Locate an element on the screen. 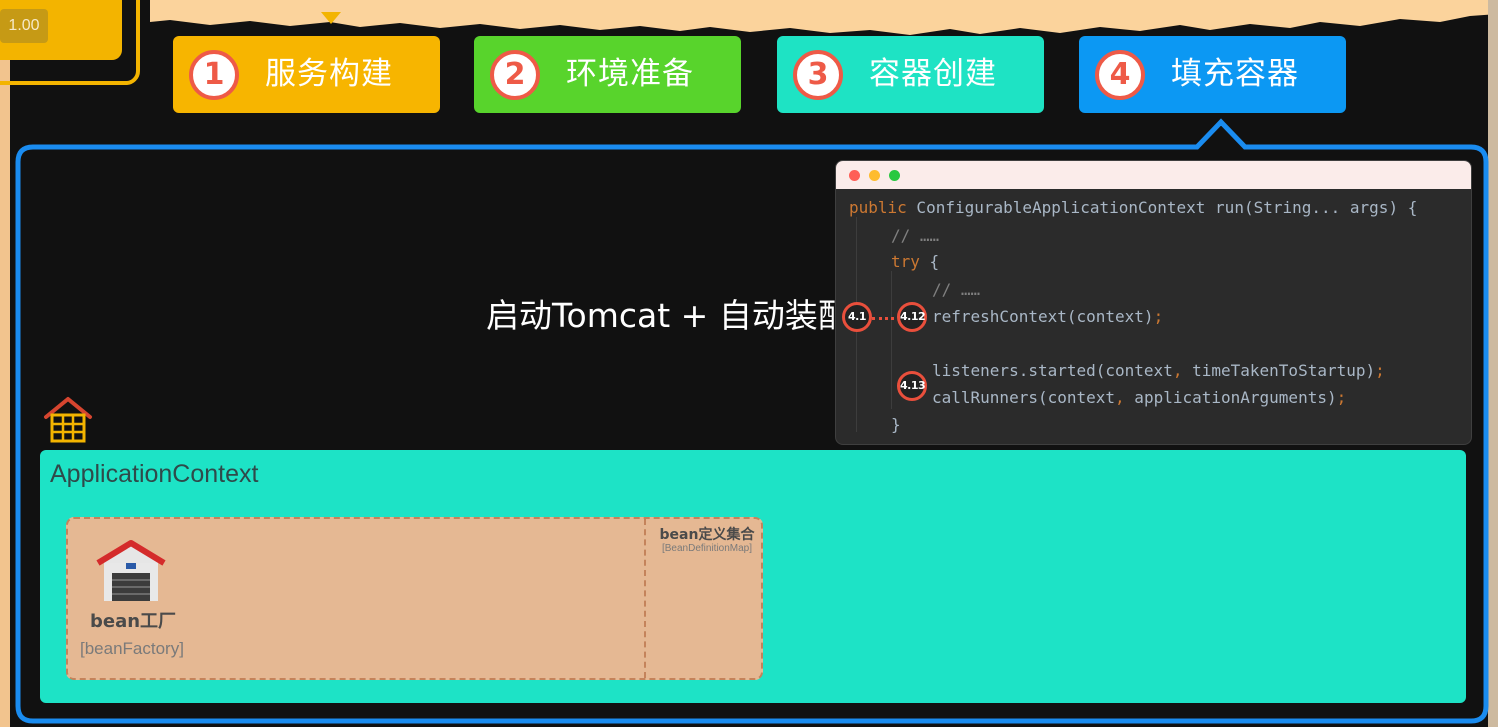 This screenshot has width=1498, height=727. bean-factory-title: bean工厂 is located at coordinates (133, 621).